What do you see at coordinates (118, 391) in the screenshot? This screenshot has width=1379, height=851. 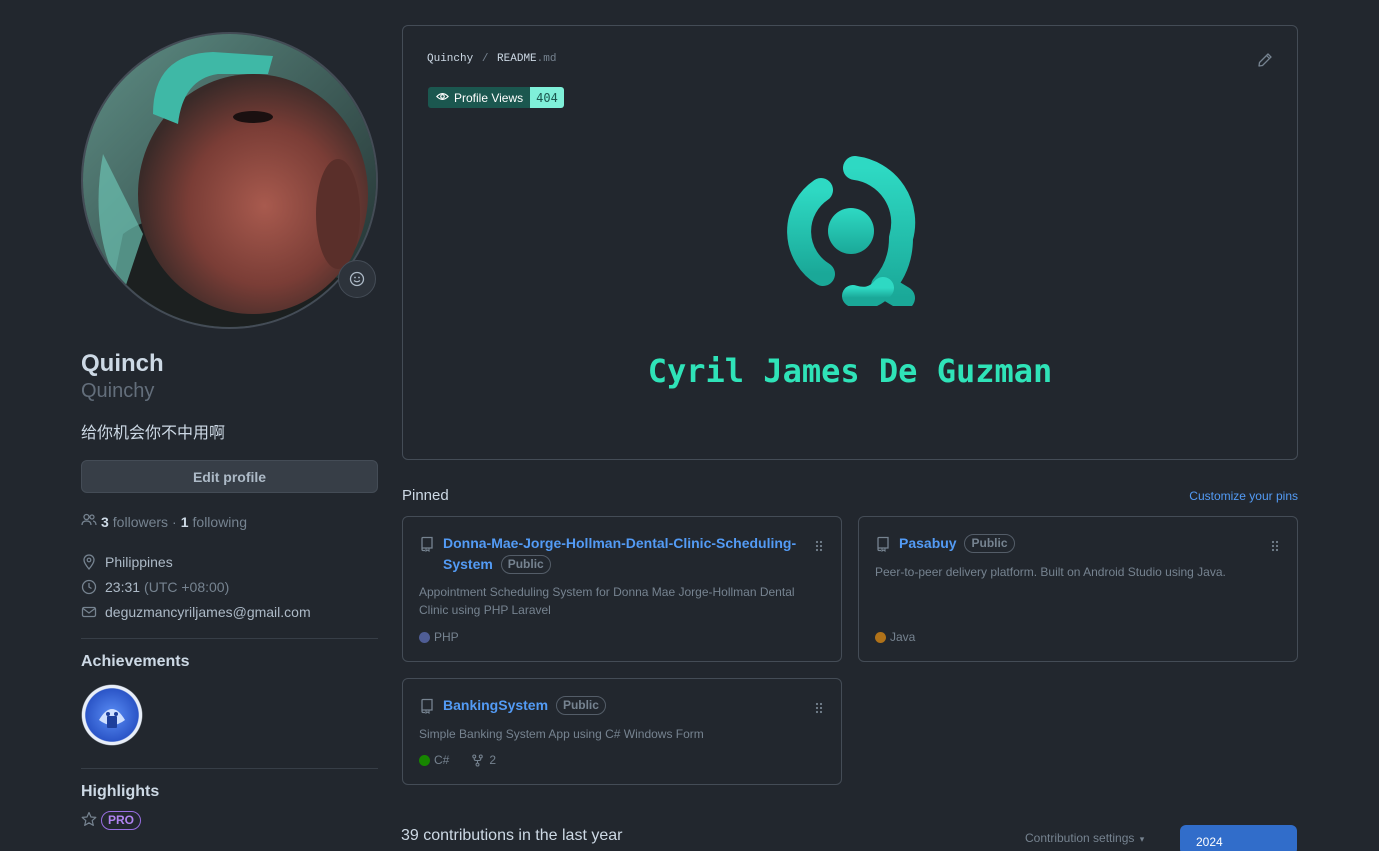 I see `profile-username: Quinchy` at bounding box center [118, 391].